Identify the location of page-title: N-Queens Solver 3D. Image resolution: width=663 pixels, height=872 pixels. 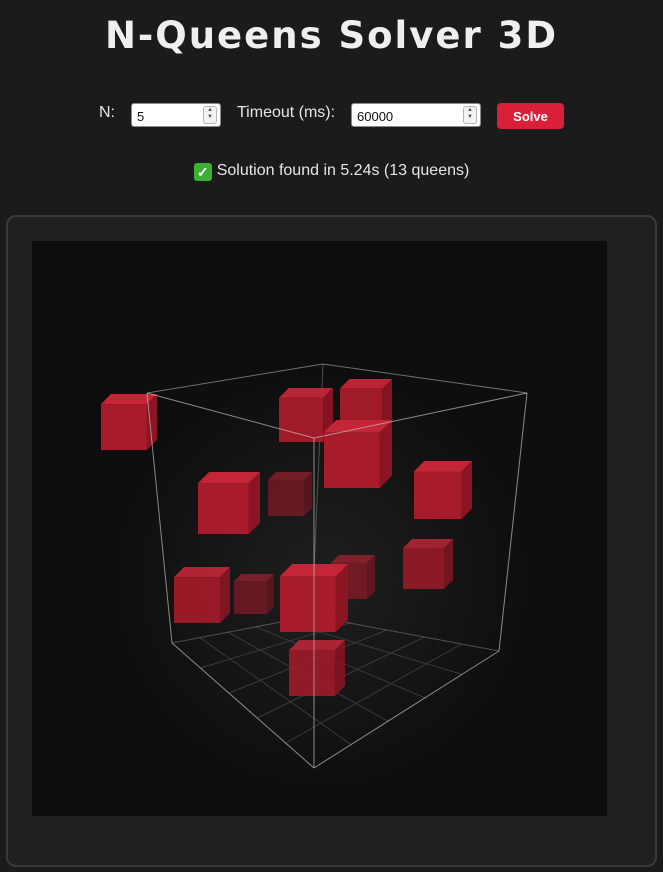
(331, 35).